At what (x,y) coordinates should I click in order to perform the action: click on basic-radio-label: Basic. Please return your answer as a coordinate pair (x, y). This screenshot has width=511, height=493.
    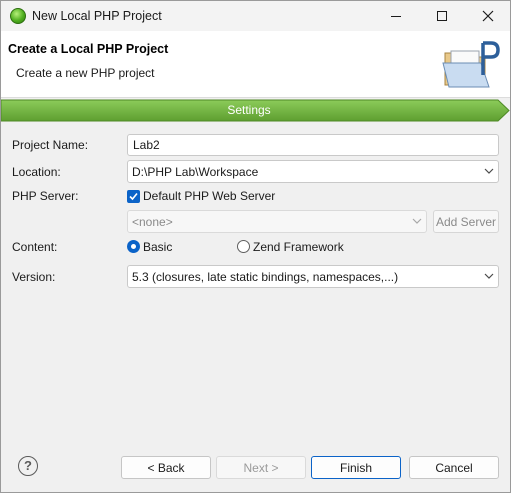
    Looking at the image, I should click on (158, 247).